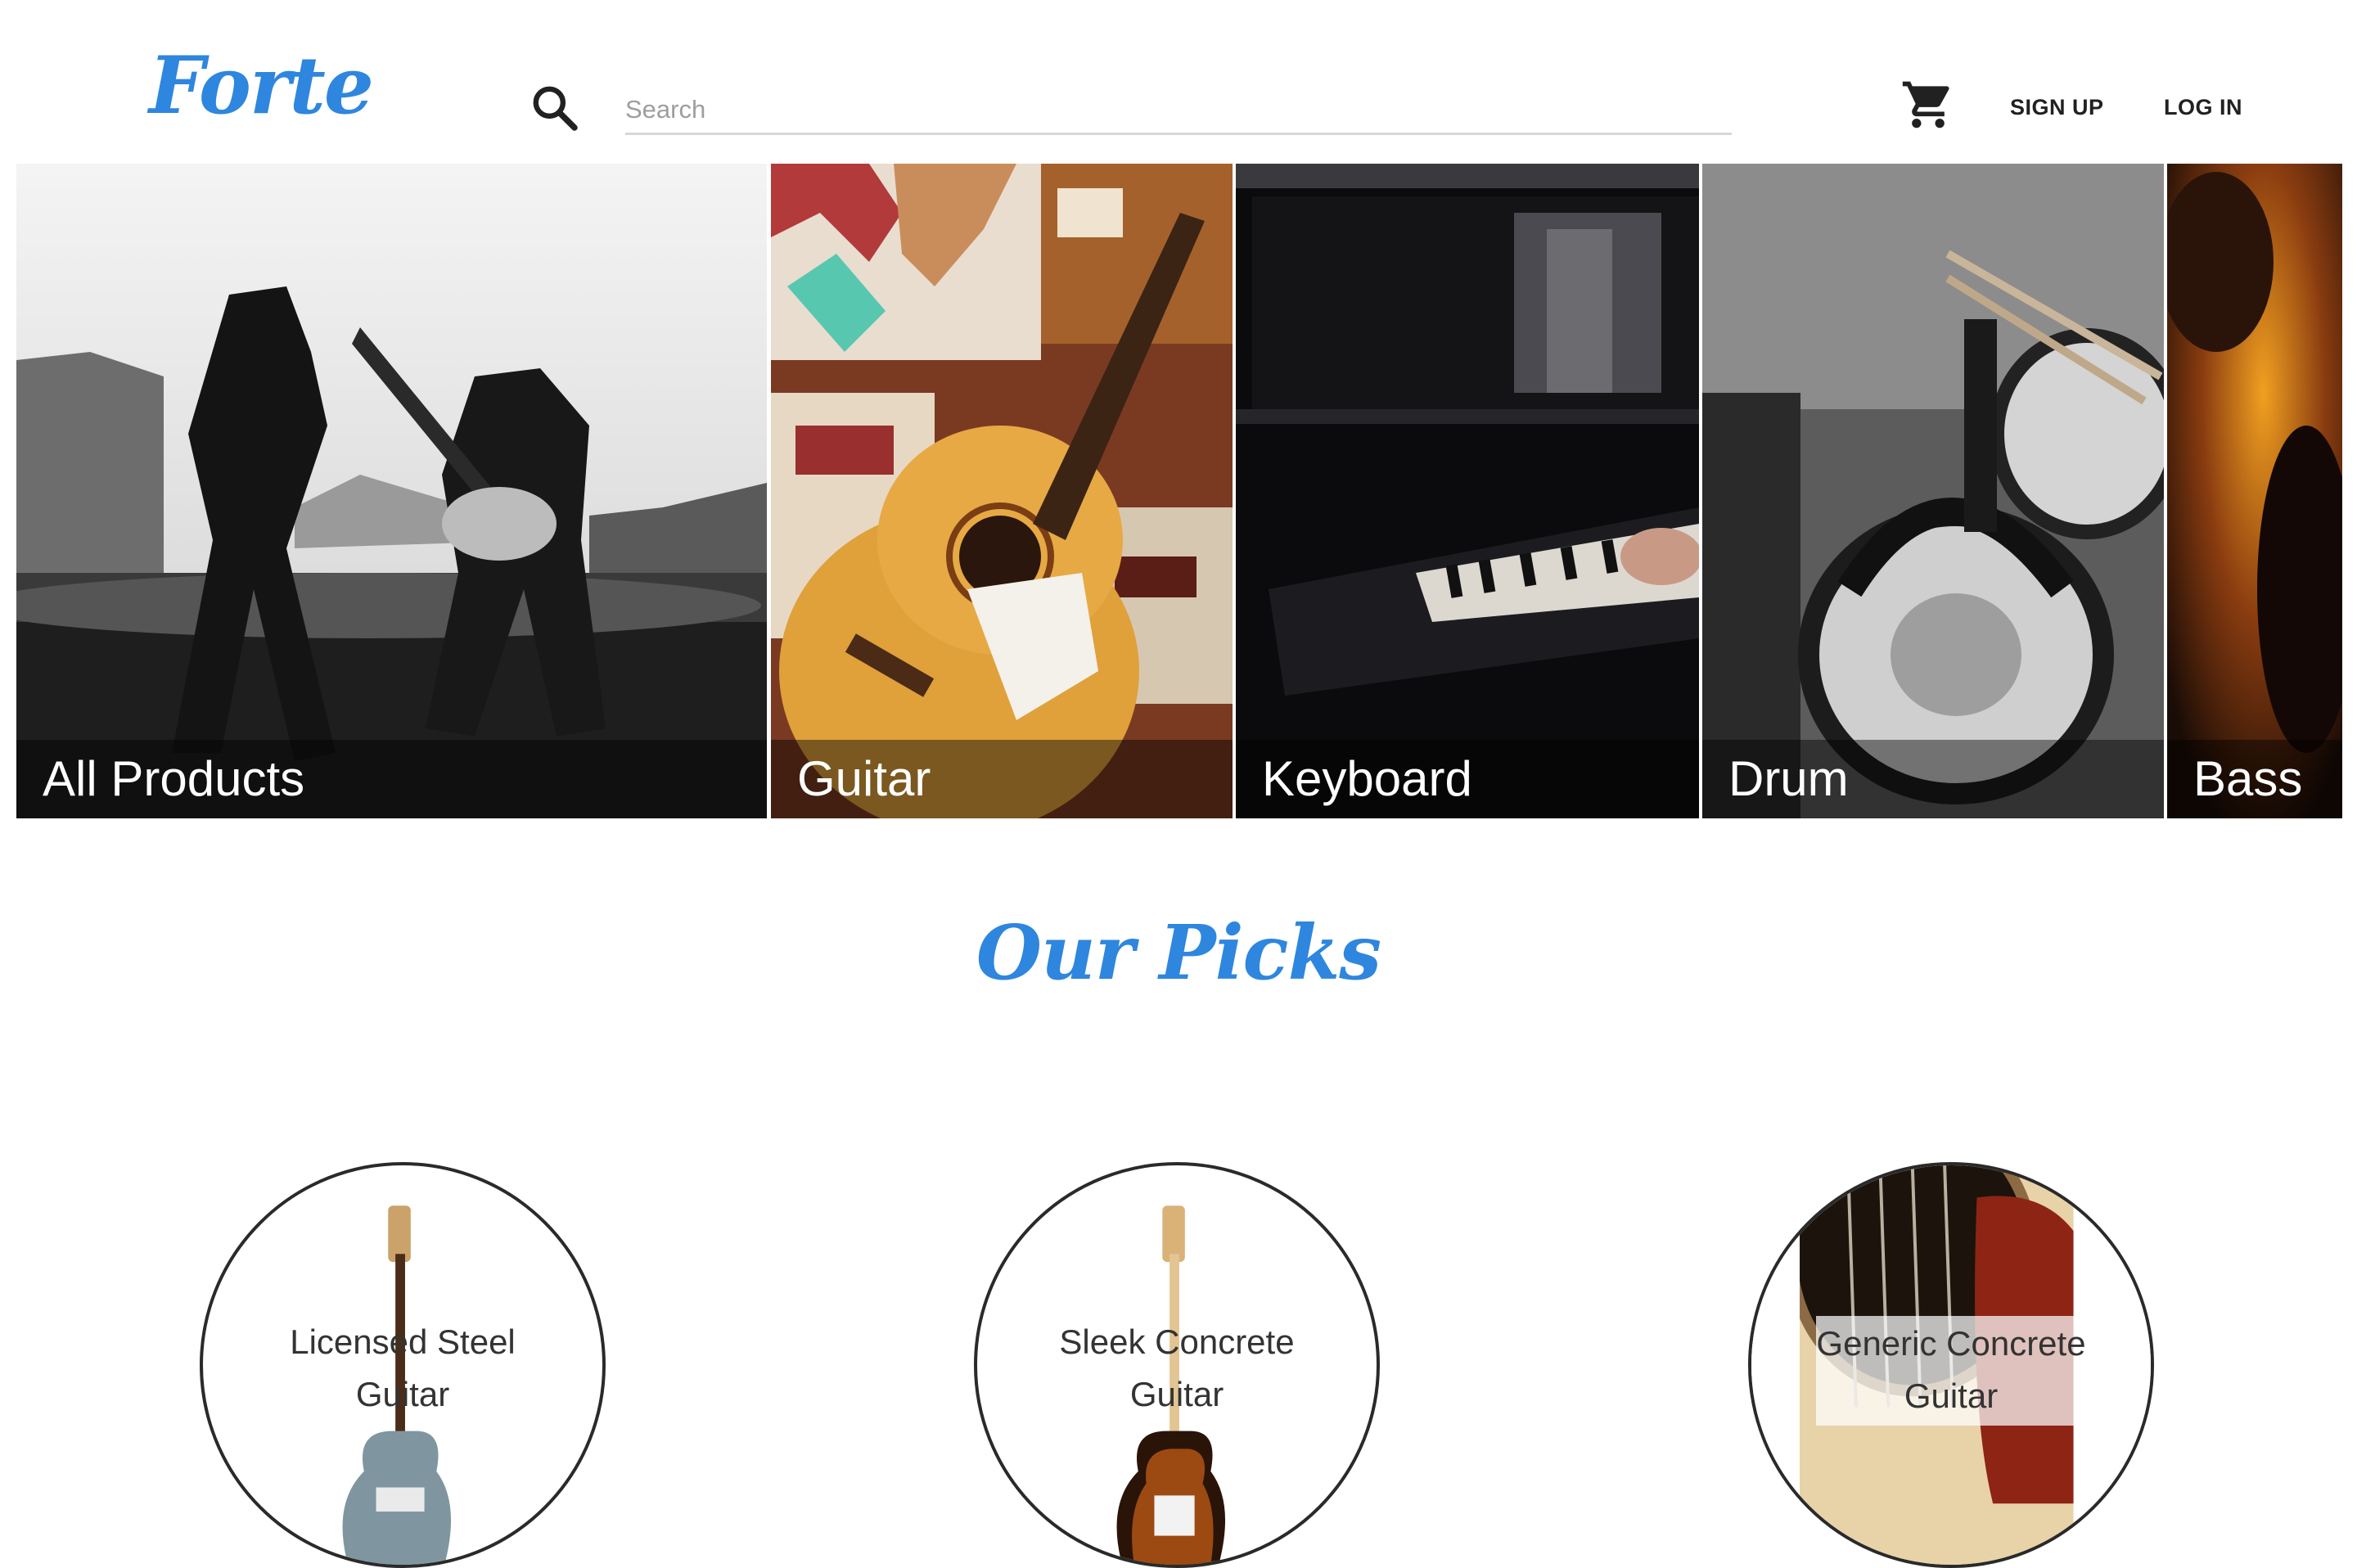 Image resolution: width=2357 pixels, height=1568 pixels. I want to click on our-picks-title: Our Picks, so click(1178, 952).